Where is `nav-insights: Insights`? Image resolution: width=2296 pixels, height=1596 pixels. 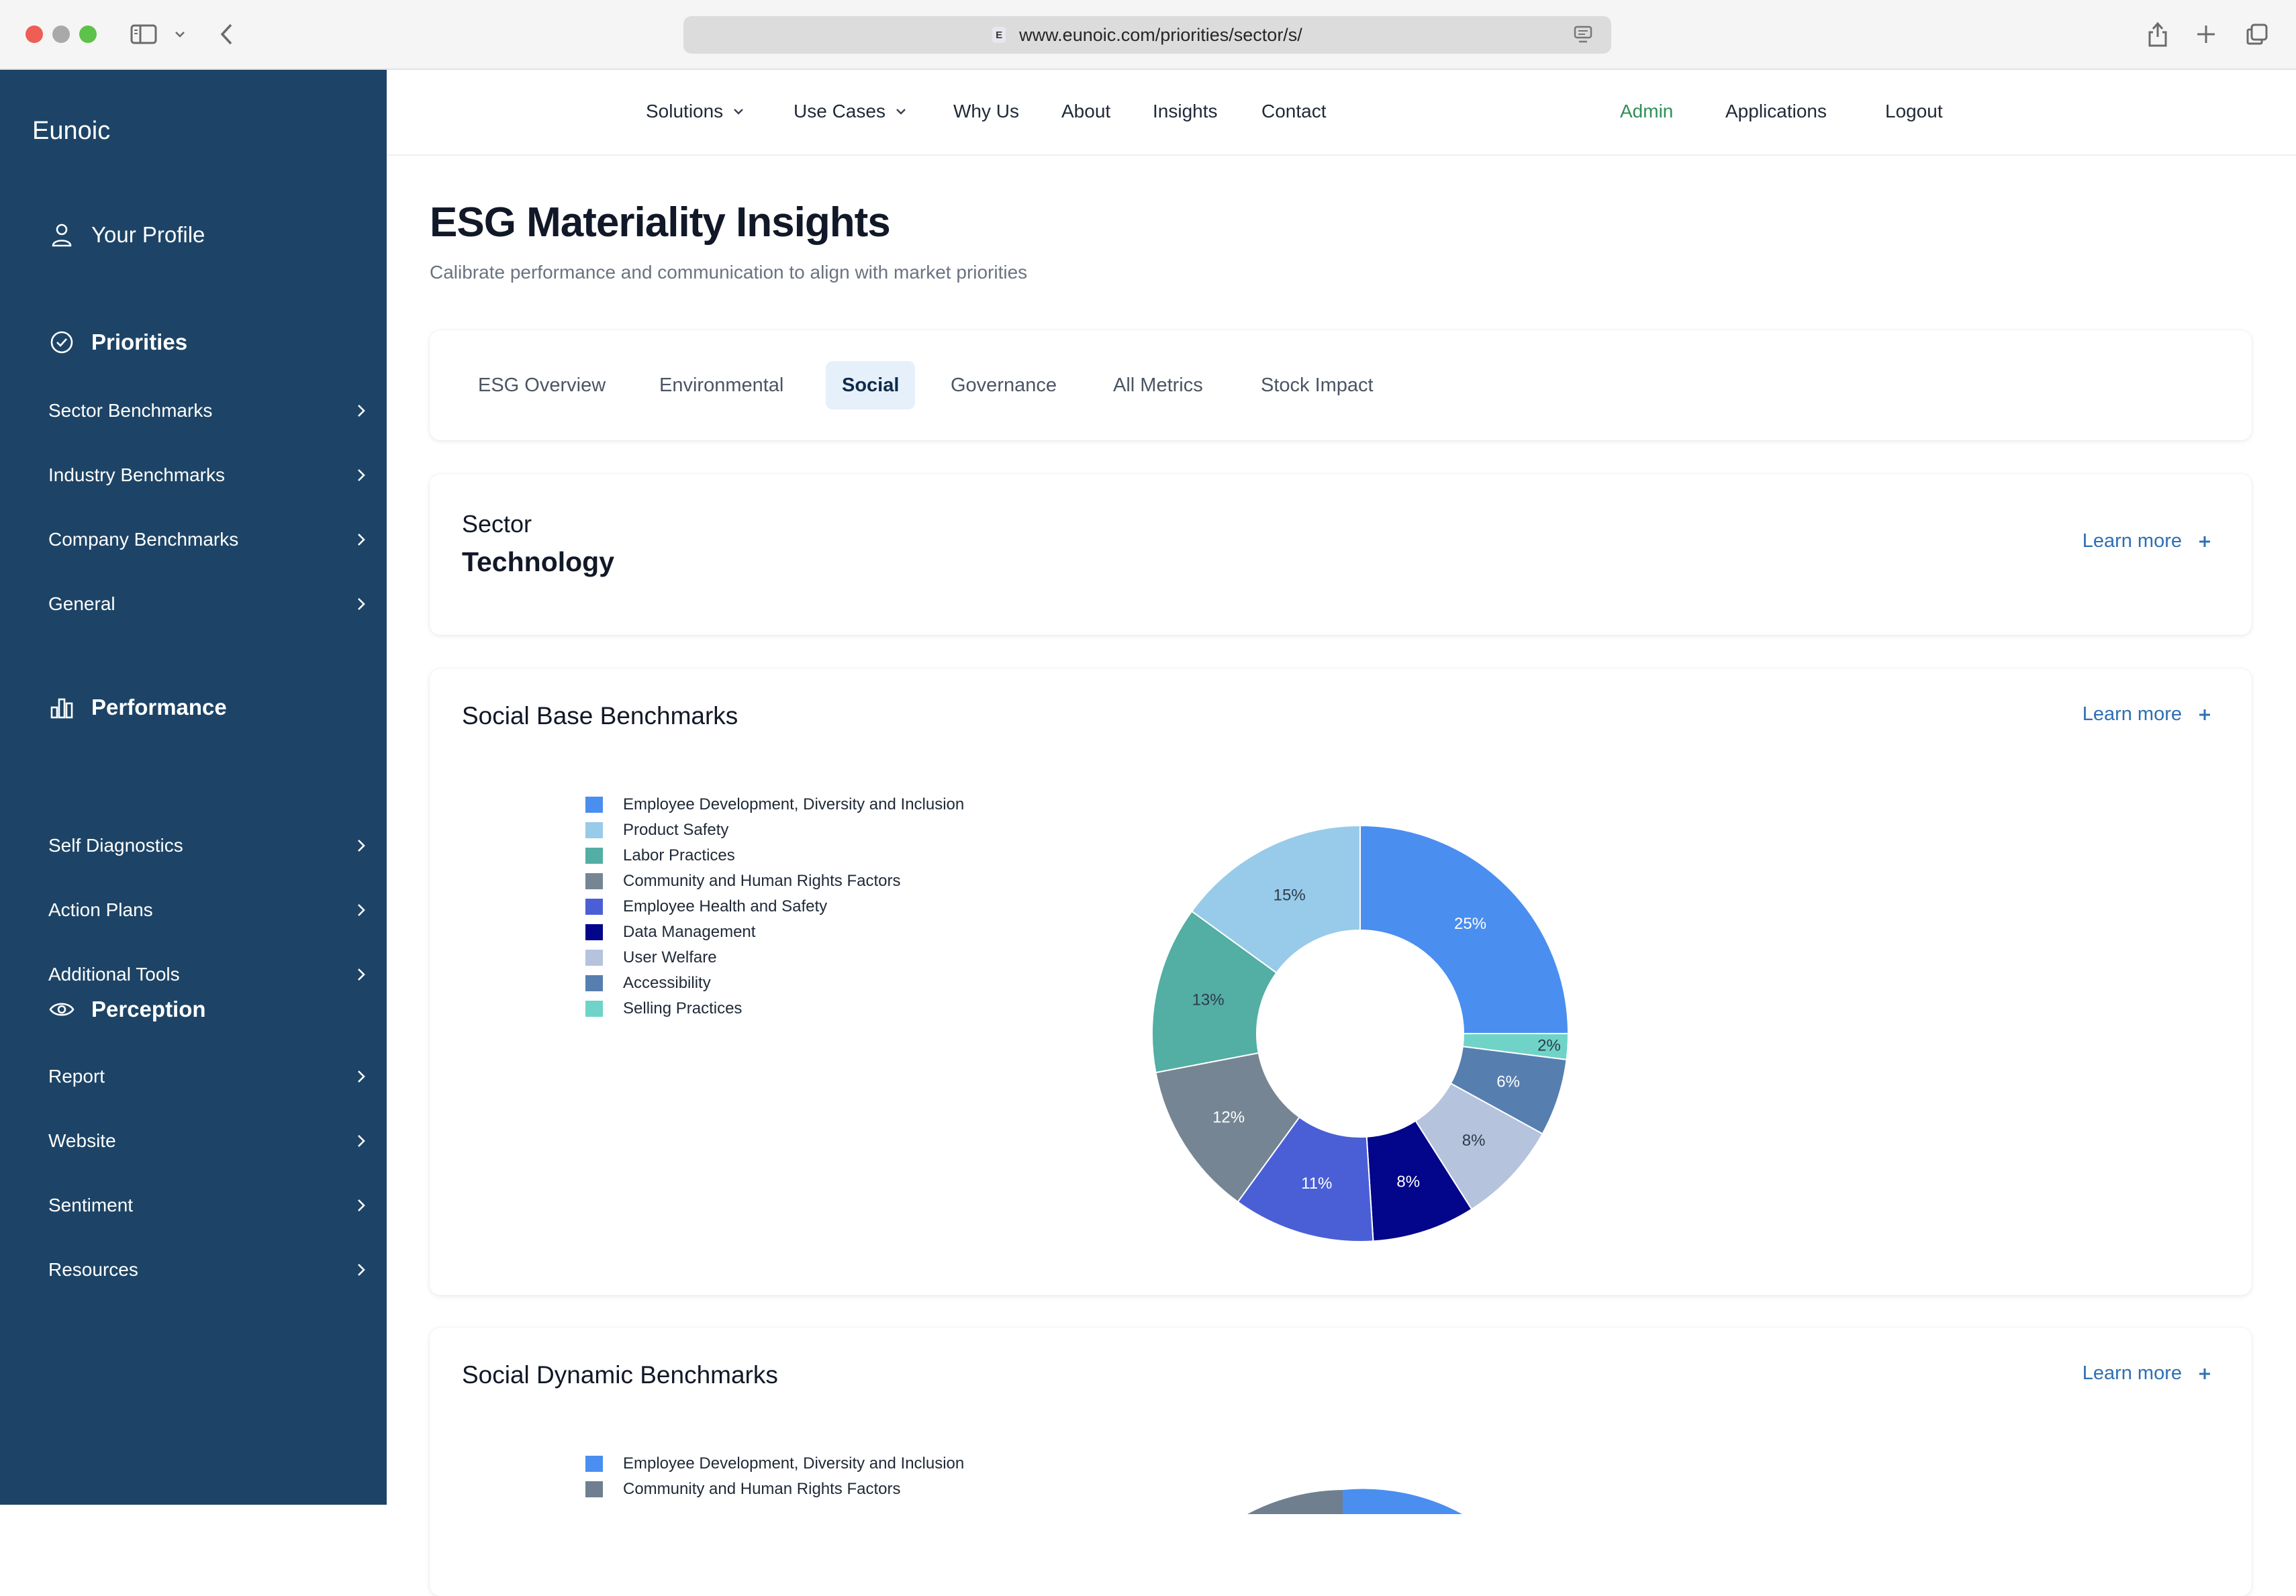
nav-insights: Insights is located at coordinates (1186, 112).